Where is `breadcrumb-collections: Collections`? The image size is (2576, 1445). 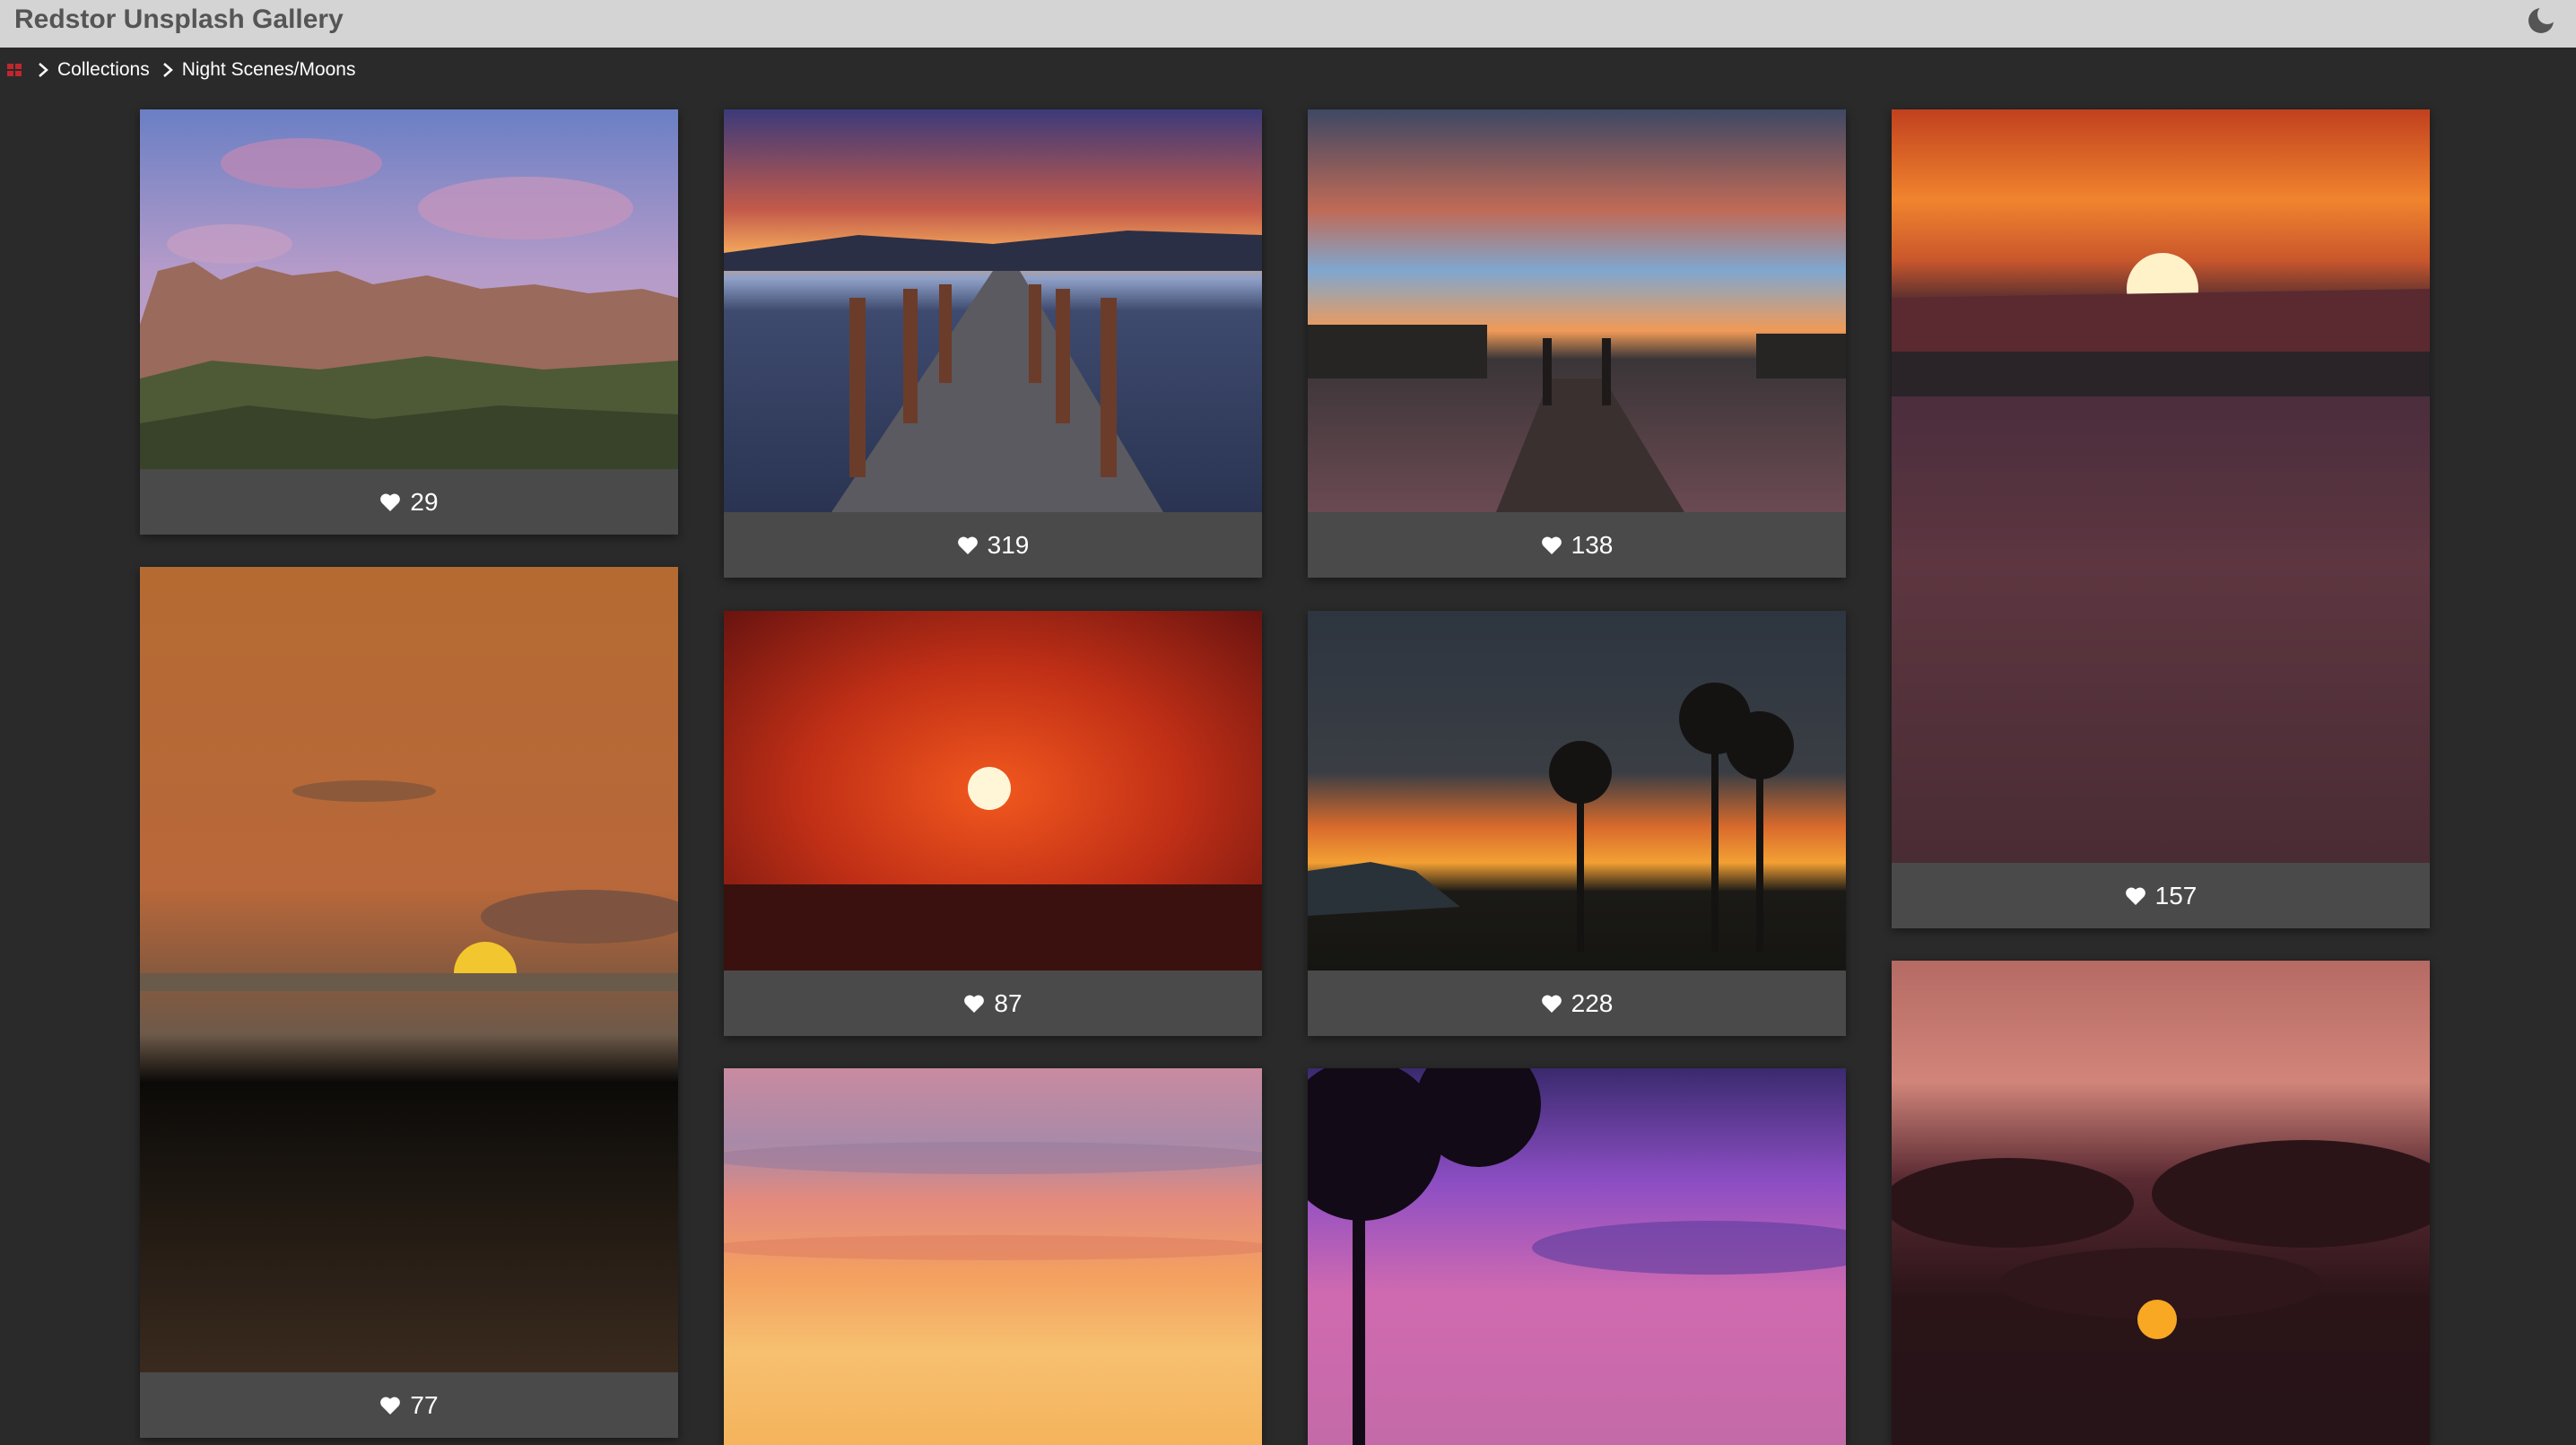 breadcrumb-collections: Collections is located at coordinates (103, 70).